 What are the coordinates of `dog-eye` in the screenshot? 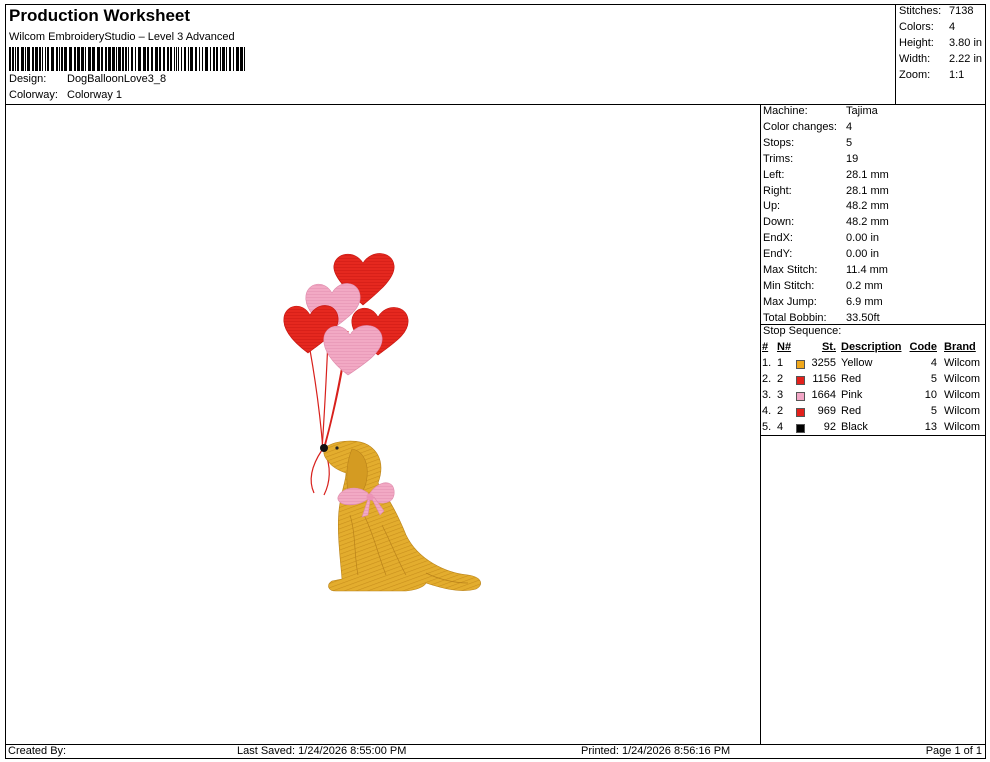 It's located at (337, 448).